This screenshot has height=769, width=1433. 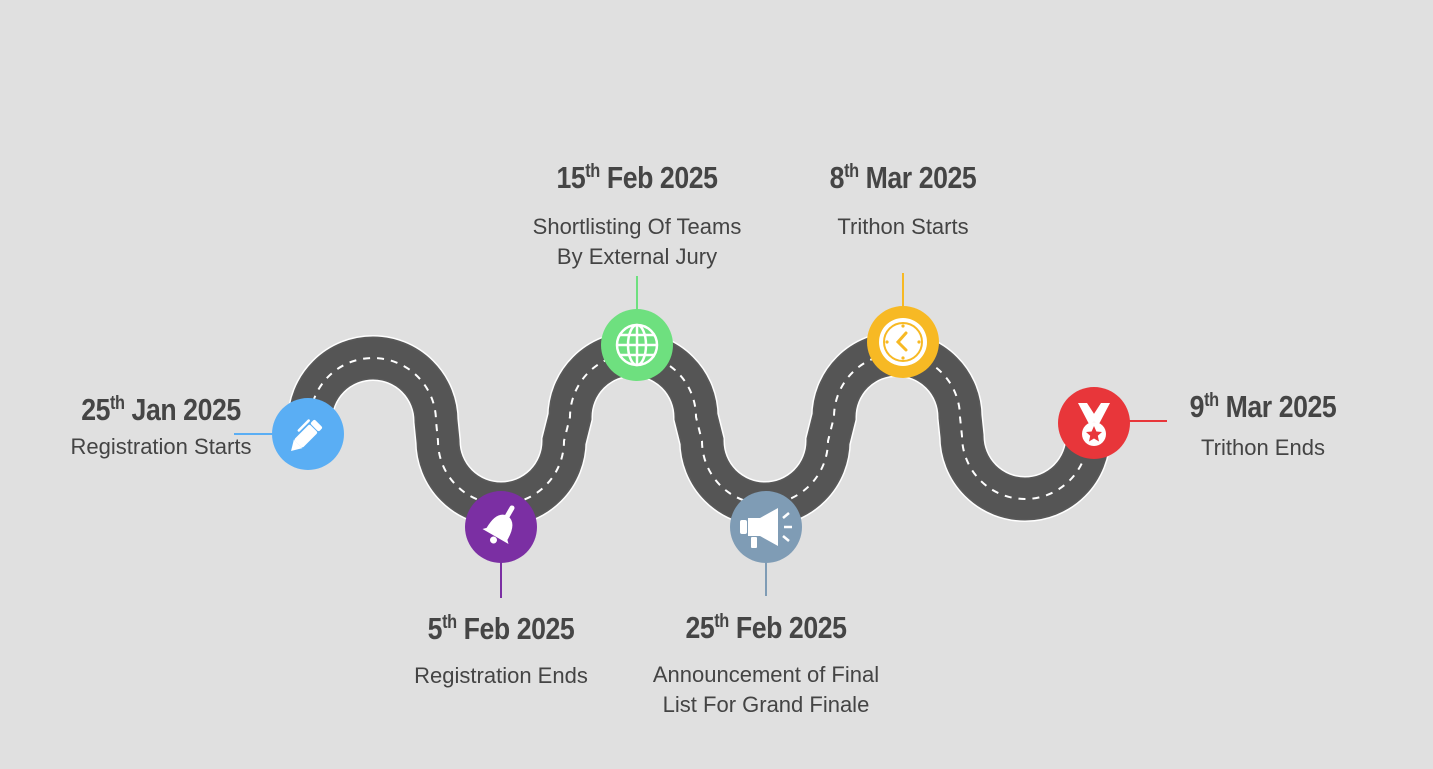 I want to click on milestone-5: 8th Mar 2025 Trithon Starts, so click(x=903, y=201).